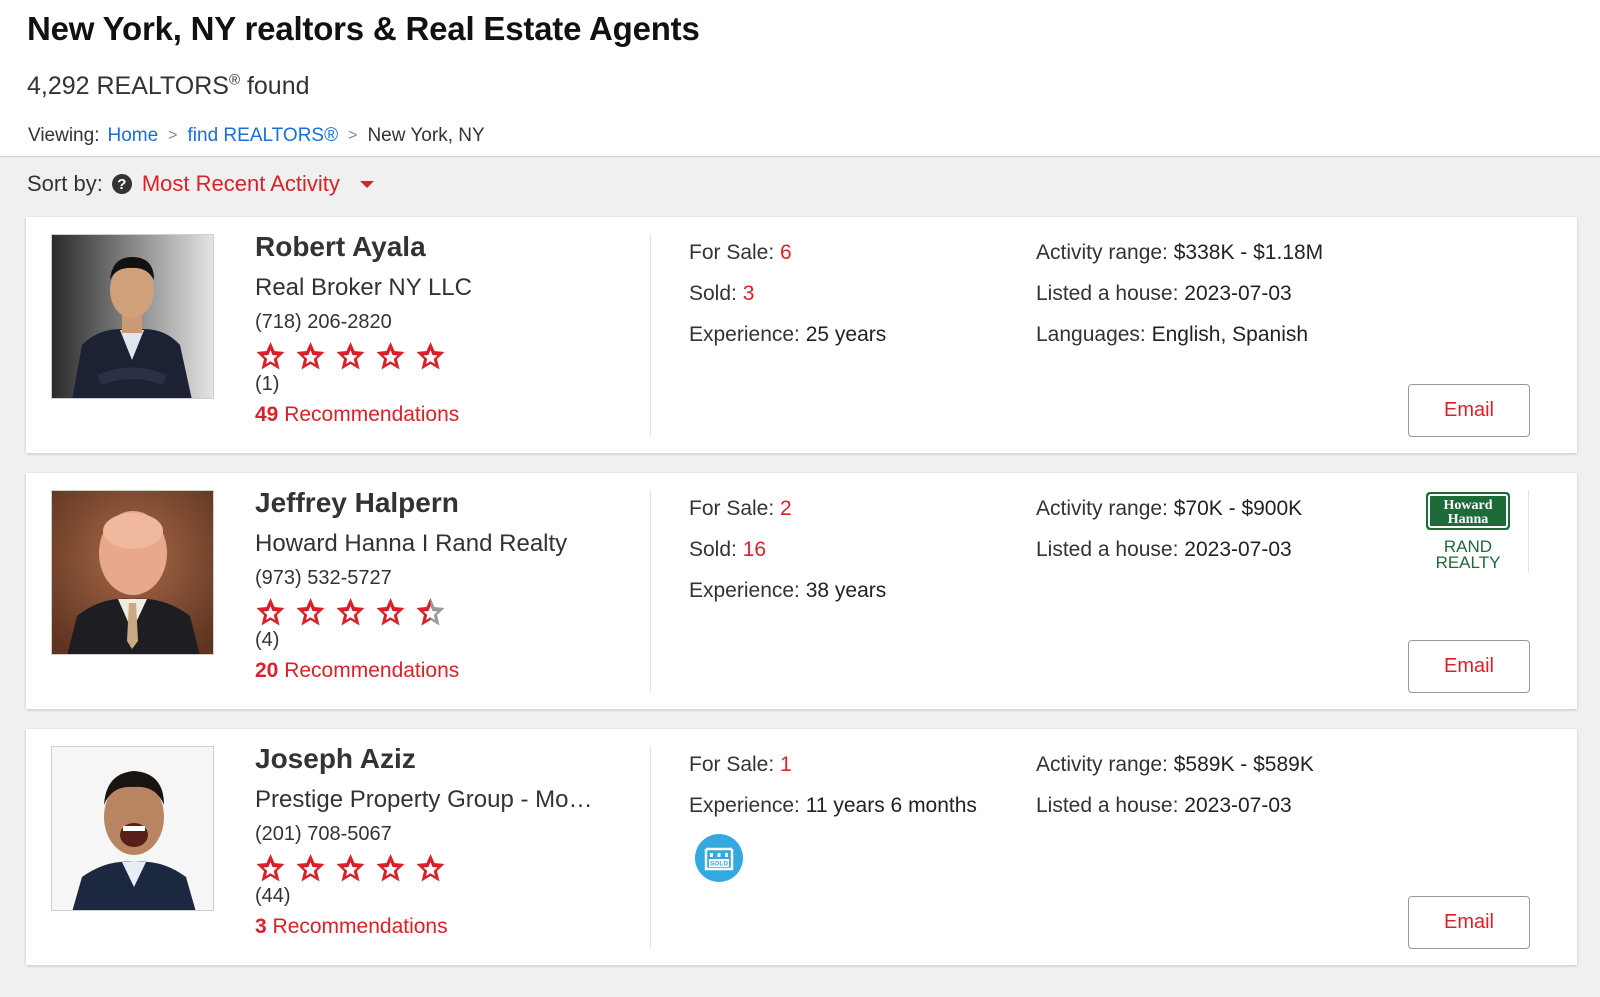 Image resolution: width=1600 pixels, height=997 pixels. I want to click on breadcrumb-label: Viewing:, so click(64, 135).